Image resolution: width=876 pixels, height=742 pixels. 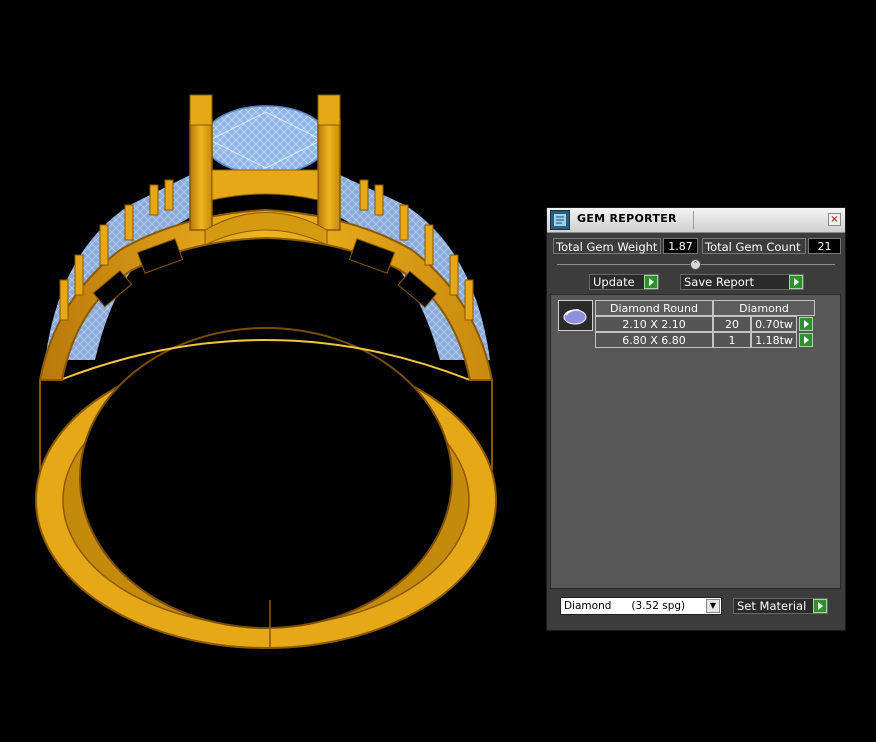 I want to click on titlebar-divider, so click(x=693, y=220).